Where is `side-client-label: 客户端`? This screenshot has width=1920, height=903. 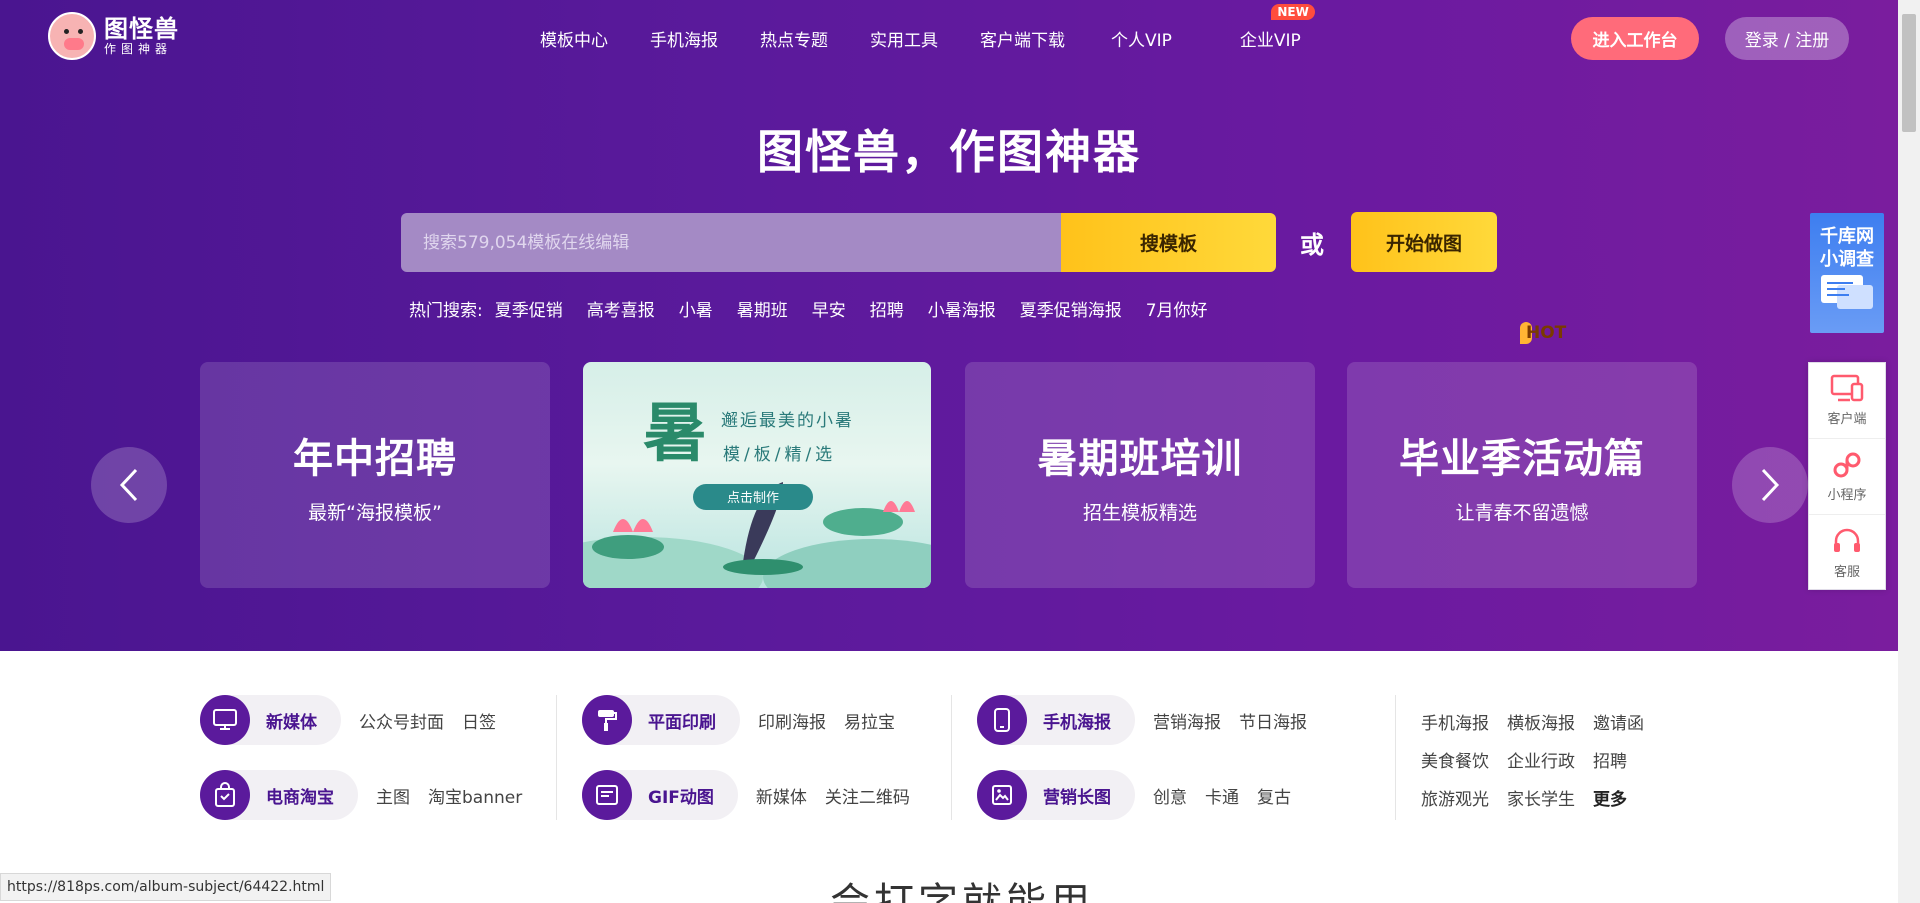
side-client-label: 客户端 is located at coordinates (1847, 419).